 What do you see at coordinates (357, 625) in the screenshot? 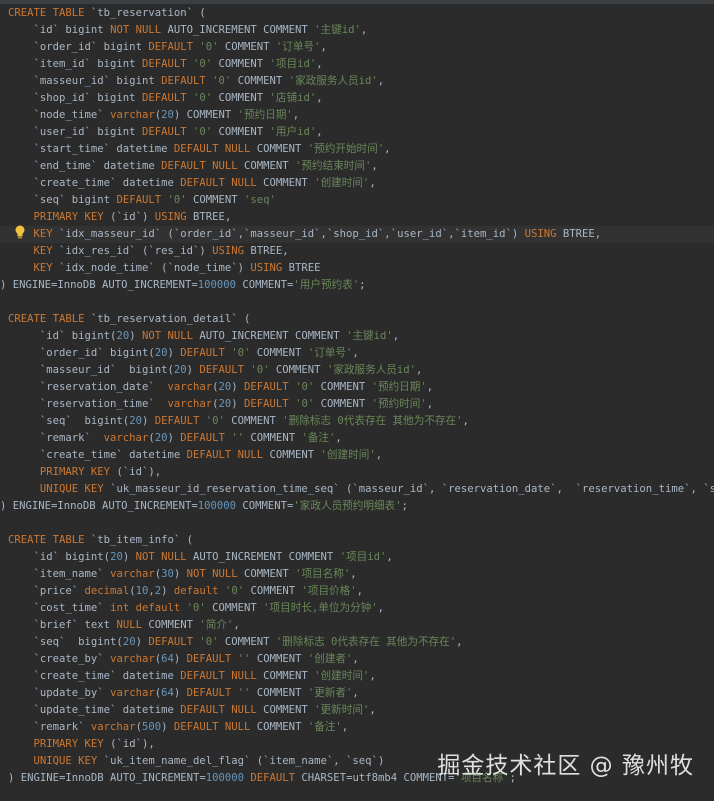
I see `code-line: `brief` text NULL COMMENT '简介',` at bounding box center [357, 625].